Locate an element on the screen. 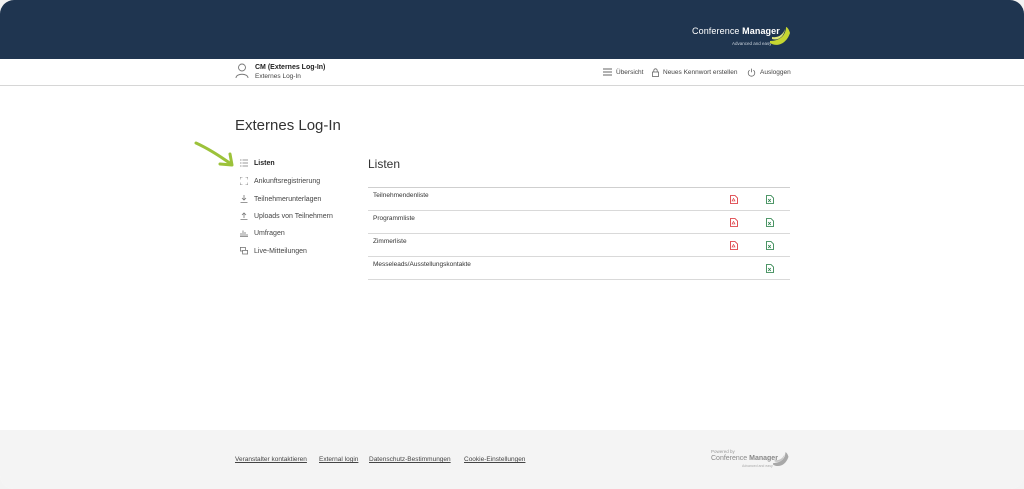  footer-link-privacy: Datenschutz-Bestimmungen is located at coordinates (410, 459).